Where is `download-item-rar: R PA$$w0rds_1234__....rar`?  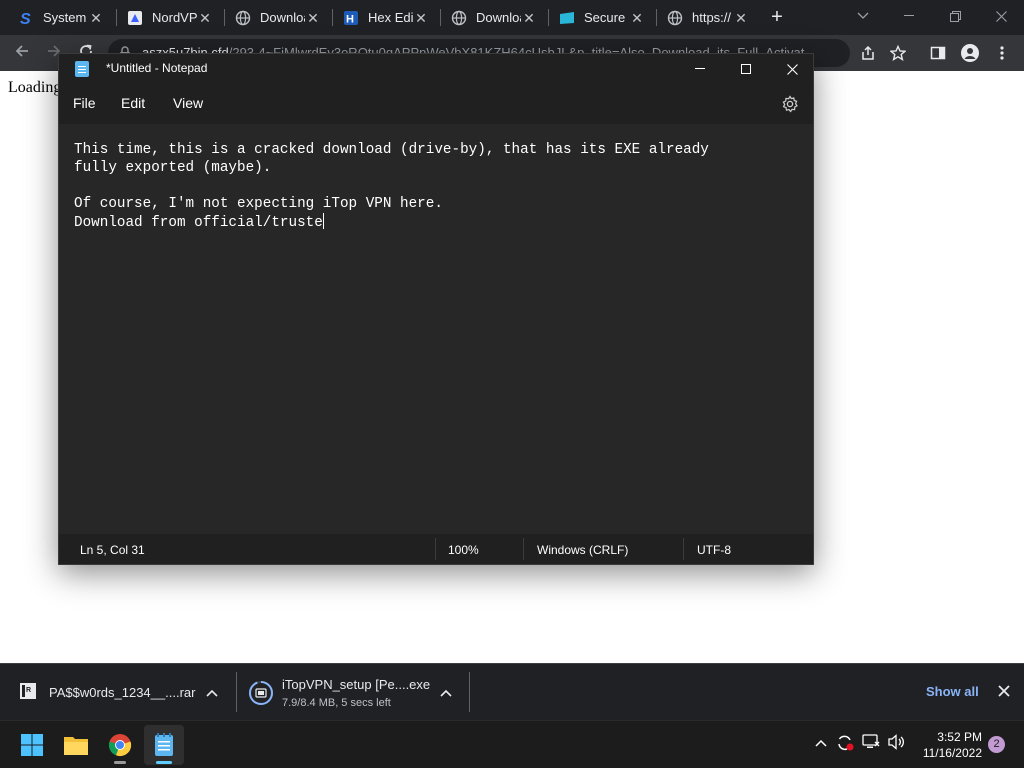
download-item-rar: R PA$$w0rds_1234__....rar is located at coordinates (118, 692).